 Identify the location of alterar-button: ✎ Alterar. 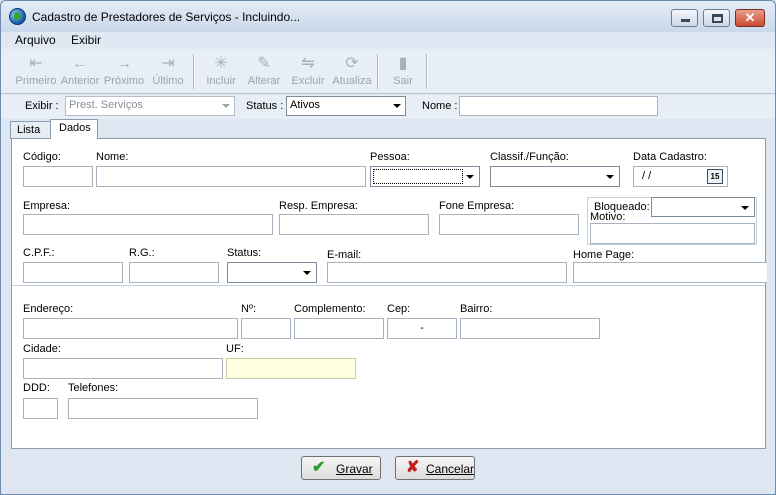
(264, 72).